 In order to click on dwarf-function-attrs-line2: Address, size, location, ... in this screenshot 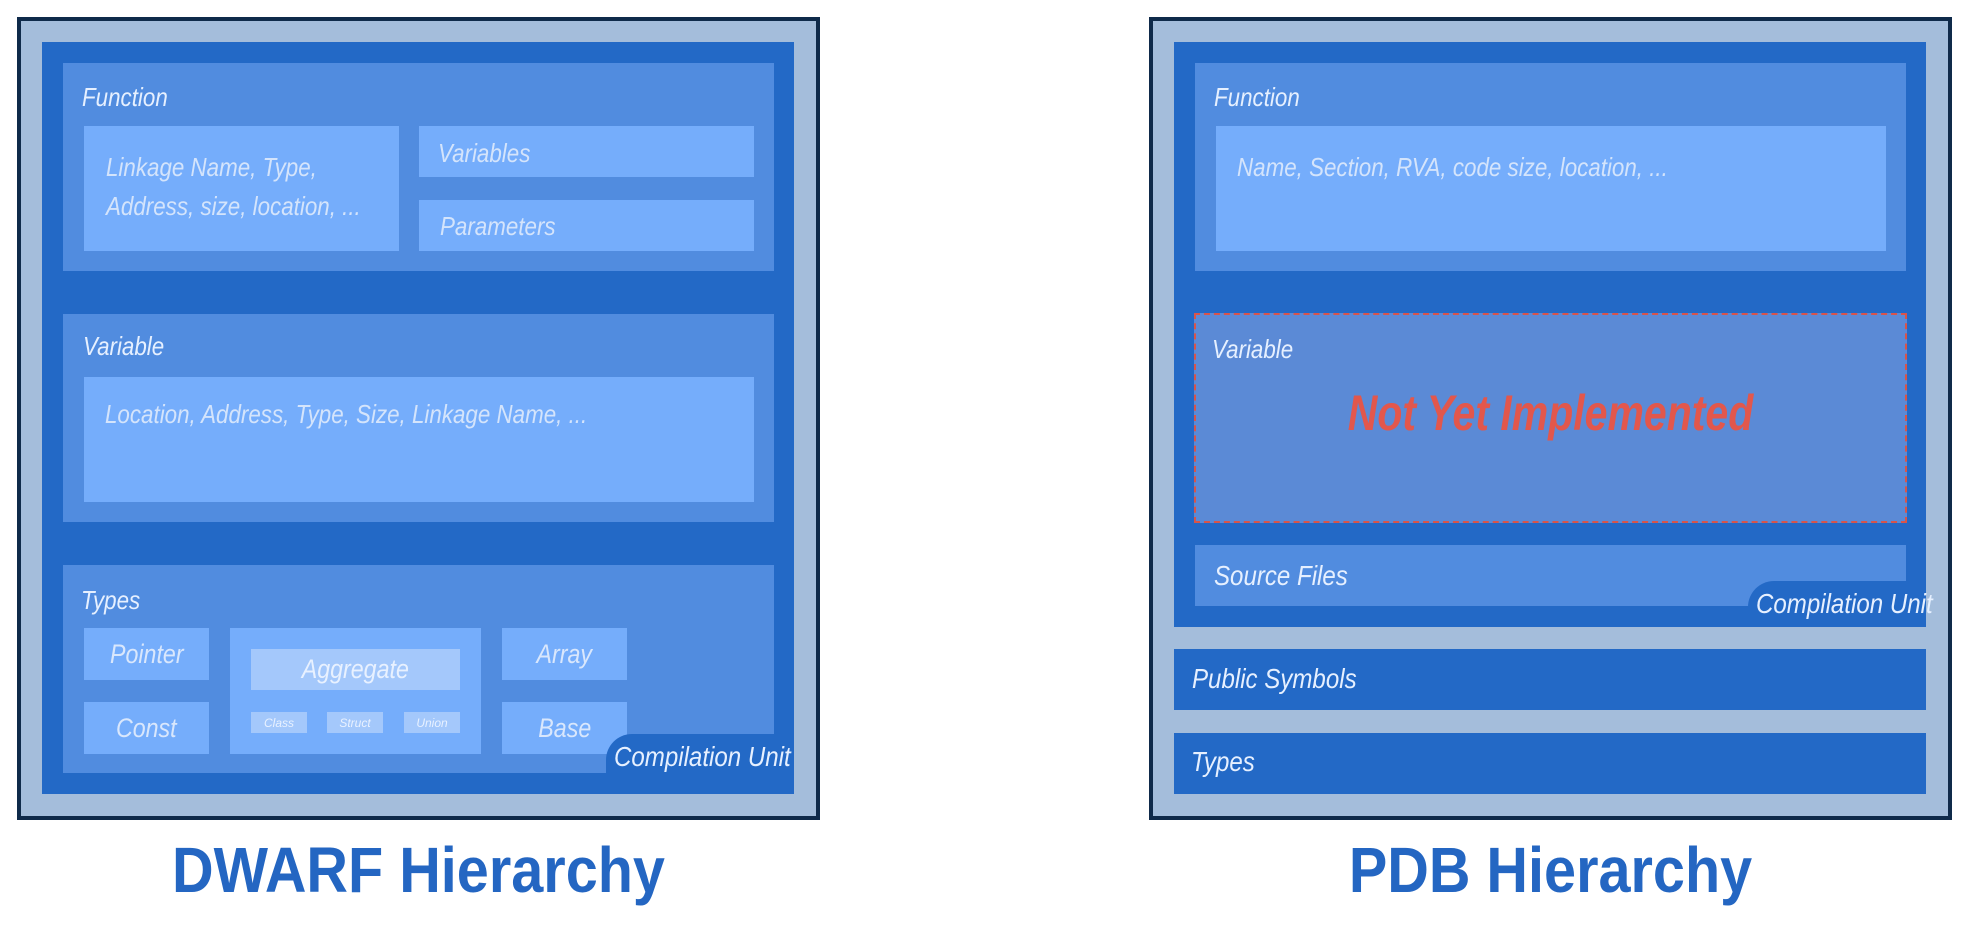, I will do `click(233, 206)`.